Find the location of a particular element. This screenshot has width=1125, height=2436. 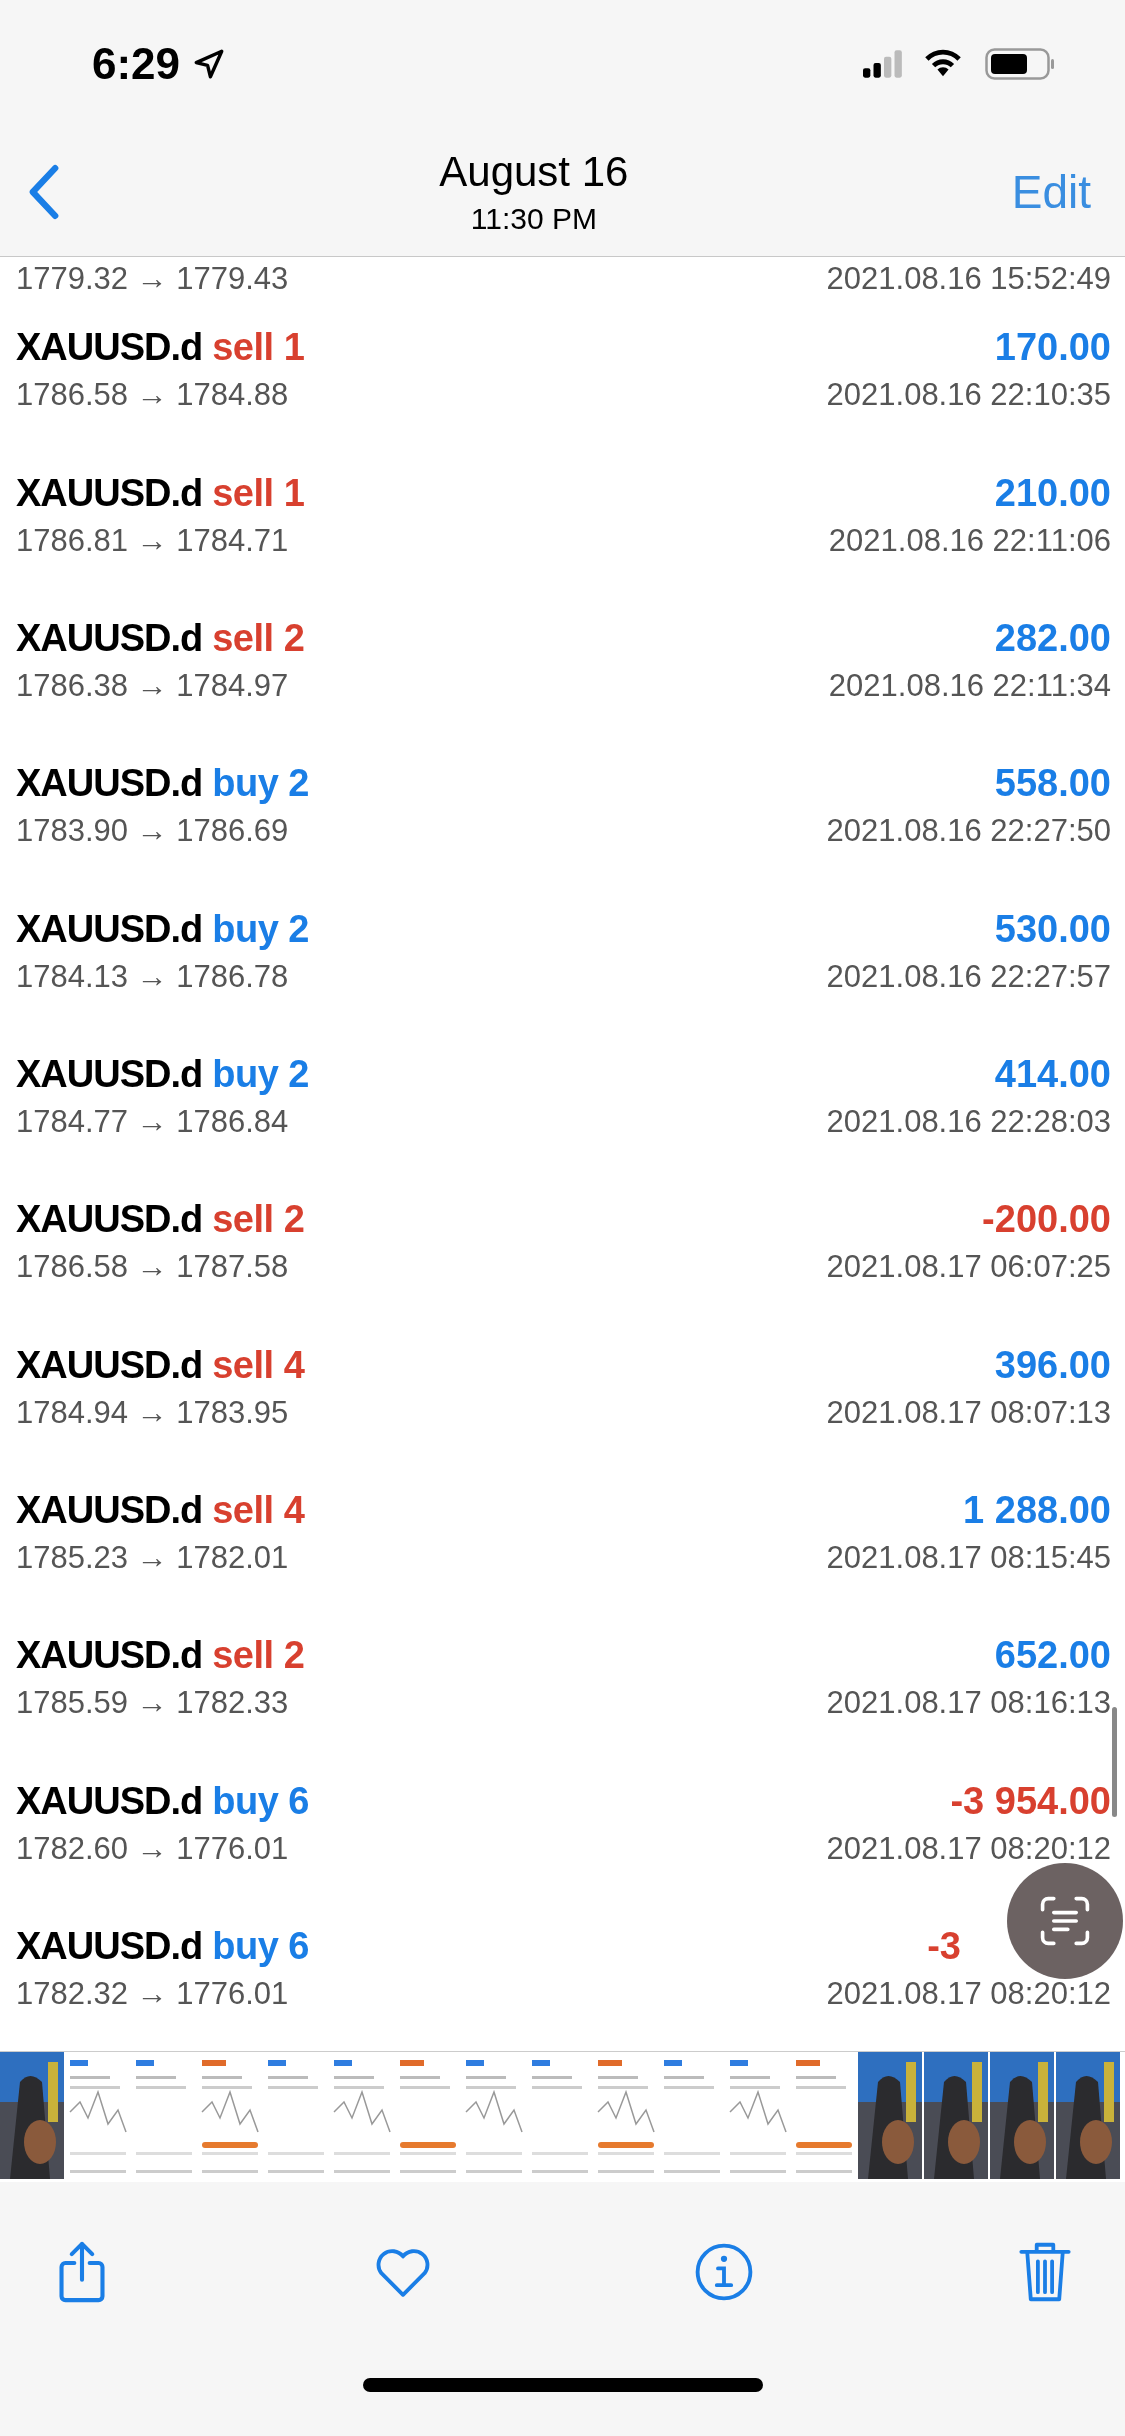

trade-prices: 1786.81 → 1784.71 is located at coordinates (152, 540).